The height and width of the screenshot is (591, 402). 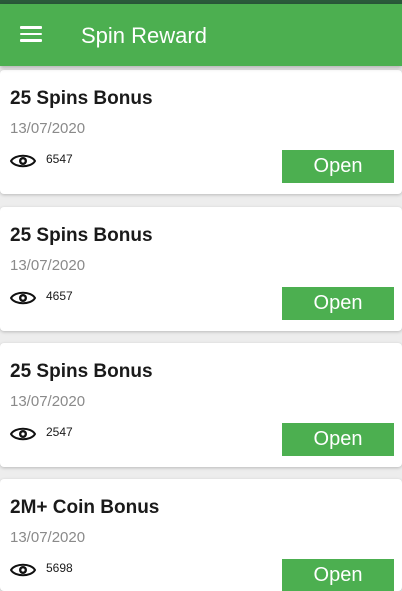 What do you see at coordinates (85, 507) in the screenshot?
I see `reward-title: 2M+ Coin Bonus` at bounding box center [85, 507].